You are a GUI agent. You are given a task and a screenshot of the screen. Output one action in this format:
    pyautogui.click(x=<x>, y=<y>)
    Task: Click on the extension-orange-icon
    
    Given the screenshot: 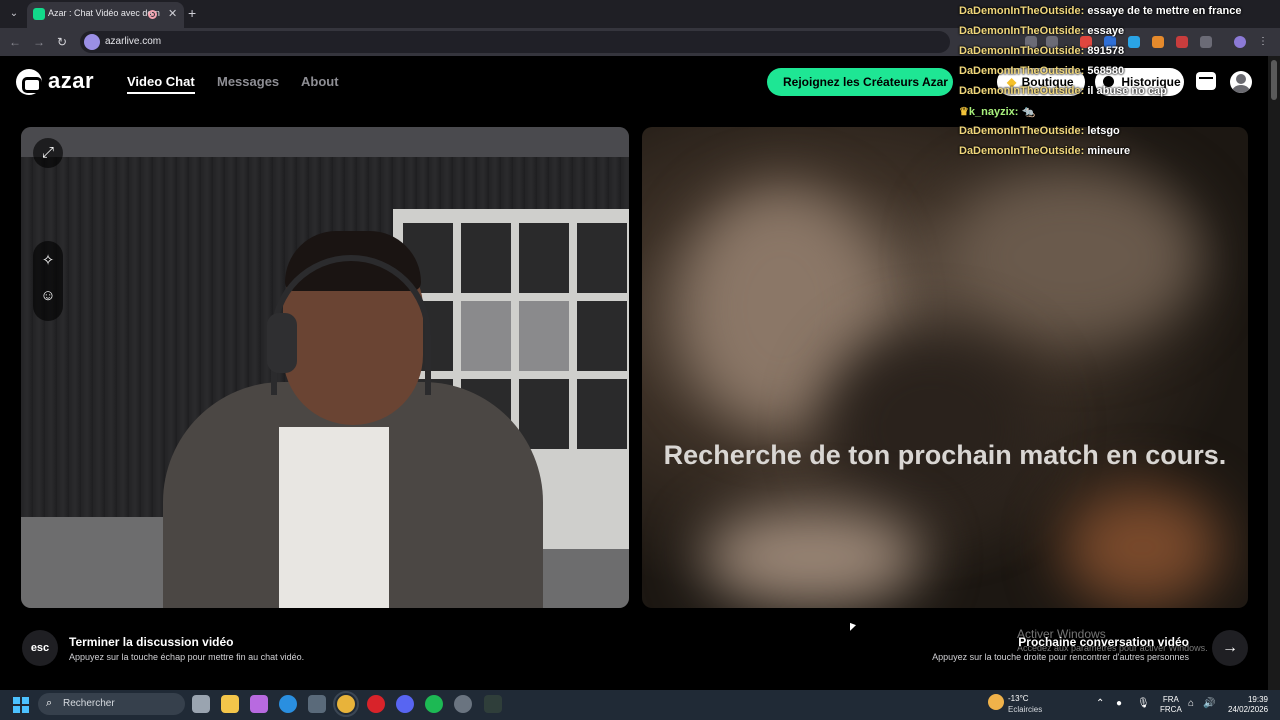 What is the action you would take?
    pyautogui.click(x=1158, y=42)
    